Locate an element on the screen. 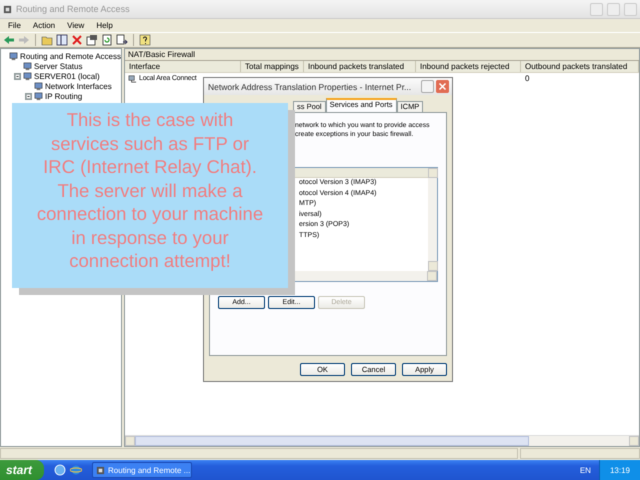 The width and height of the screenshot is (640, 480). scrollbar-thumb is located at coordinates (332, 441).